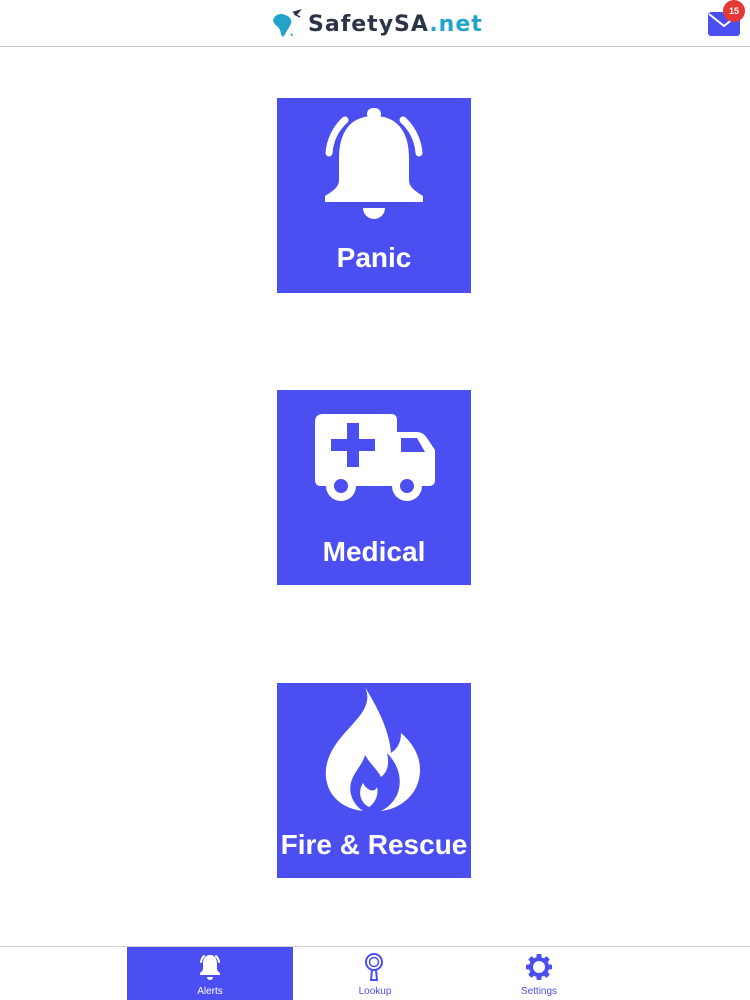 Image resolution: width=750 pixels, height=1000 pixels. I want to click on safetysa-logo: SafetySA.net, so click(375, 24).